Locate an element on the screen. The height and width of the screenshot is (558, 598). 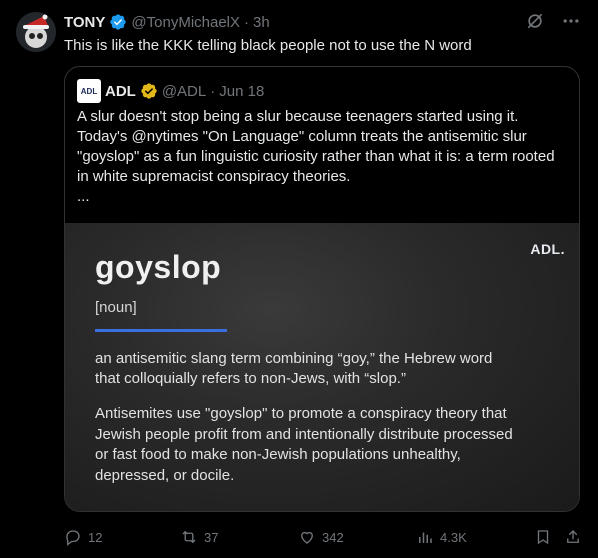
like-count: 342 is located at coordinates (333, 537).